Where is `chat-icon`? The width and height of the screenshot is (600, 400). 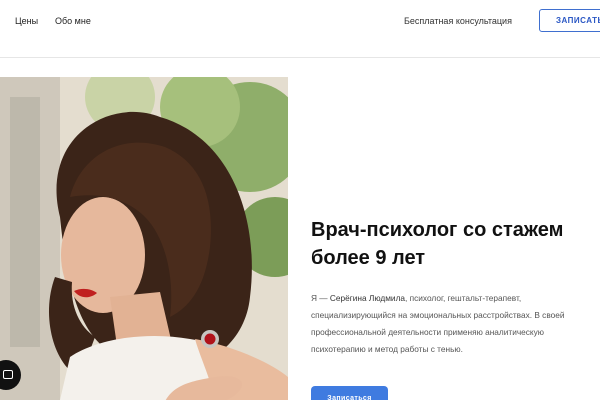
chat-icon is located at coordinates (8, 374).